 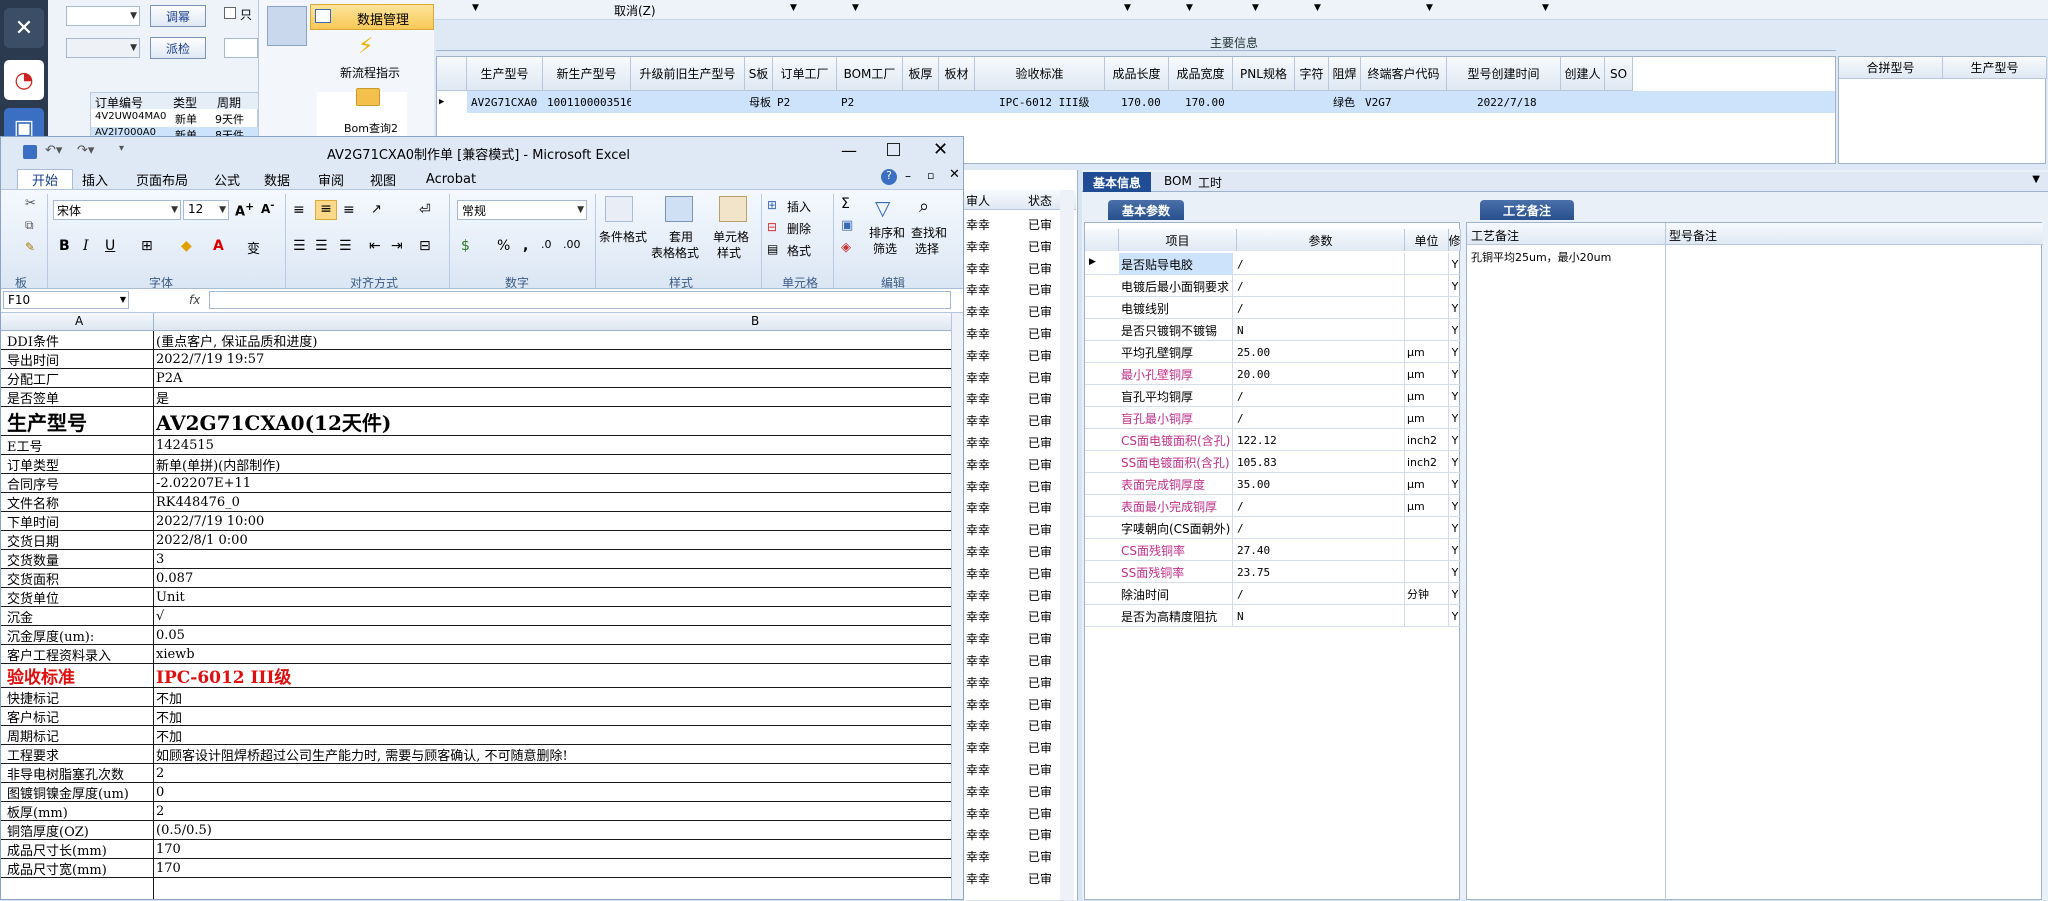 I want to click on pie-chart-icon: ◔, so click(x=24, y=80).